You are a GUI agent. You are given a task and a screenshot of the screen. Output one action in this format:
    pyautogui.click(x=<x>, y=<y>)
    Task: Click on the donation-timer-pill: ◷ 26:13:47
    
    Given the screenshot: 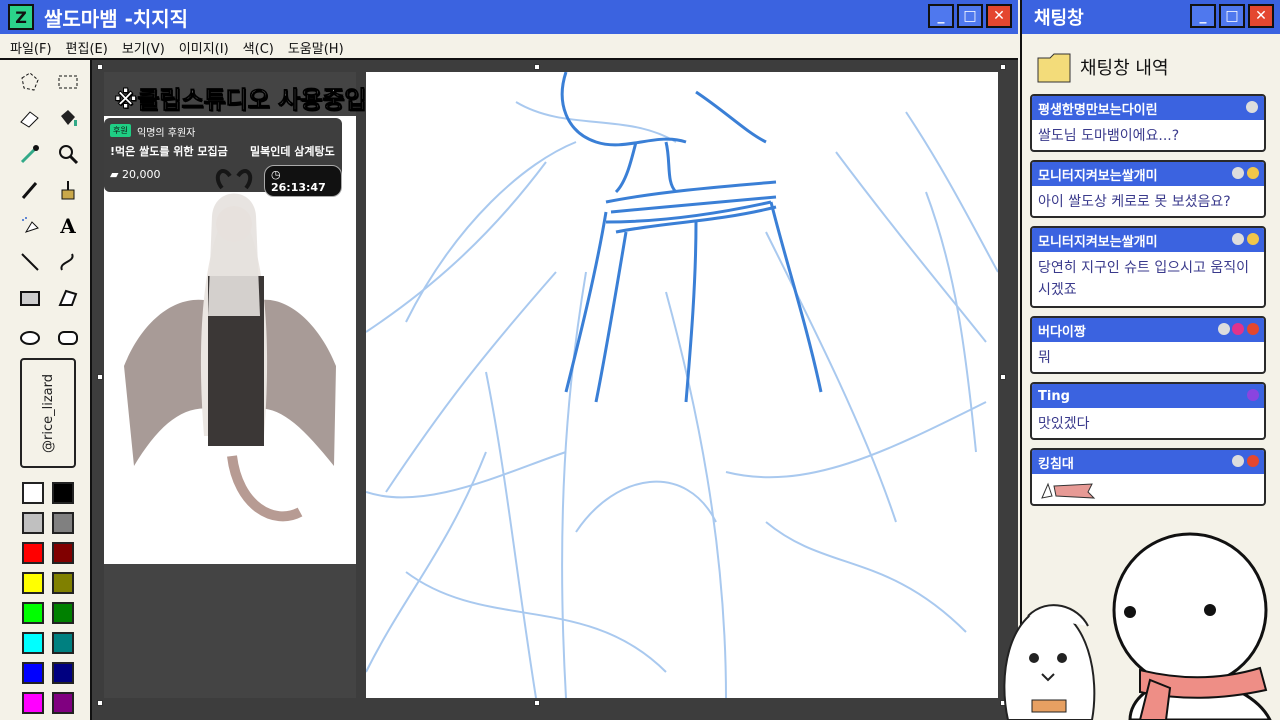 What is the action you would take?
    pyautogui.click(x=303, y=181)
    